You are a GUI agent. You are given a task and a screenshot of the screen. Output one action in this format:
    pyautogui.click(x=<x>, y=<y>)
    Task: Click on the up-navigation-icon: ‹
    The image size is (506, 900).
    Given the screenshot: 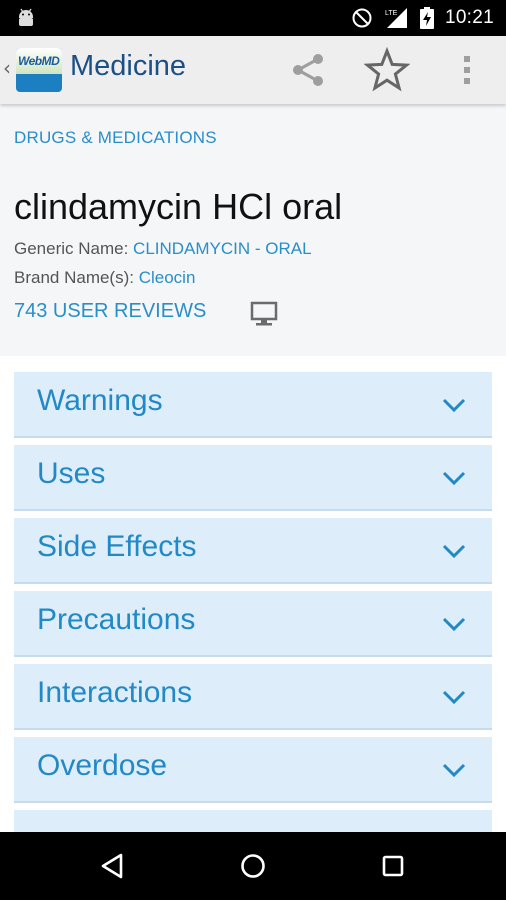 What is the action you would take?
    pyautogui.click(x=7, y=68)
    